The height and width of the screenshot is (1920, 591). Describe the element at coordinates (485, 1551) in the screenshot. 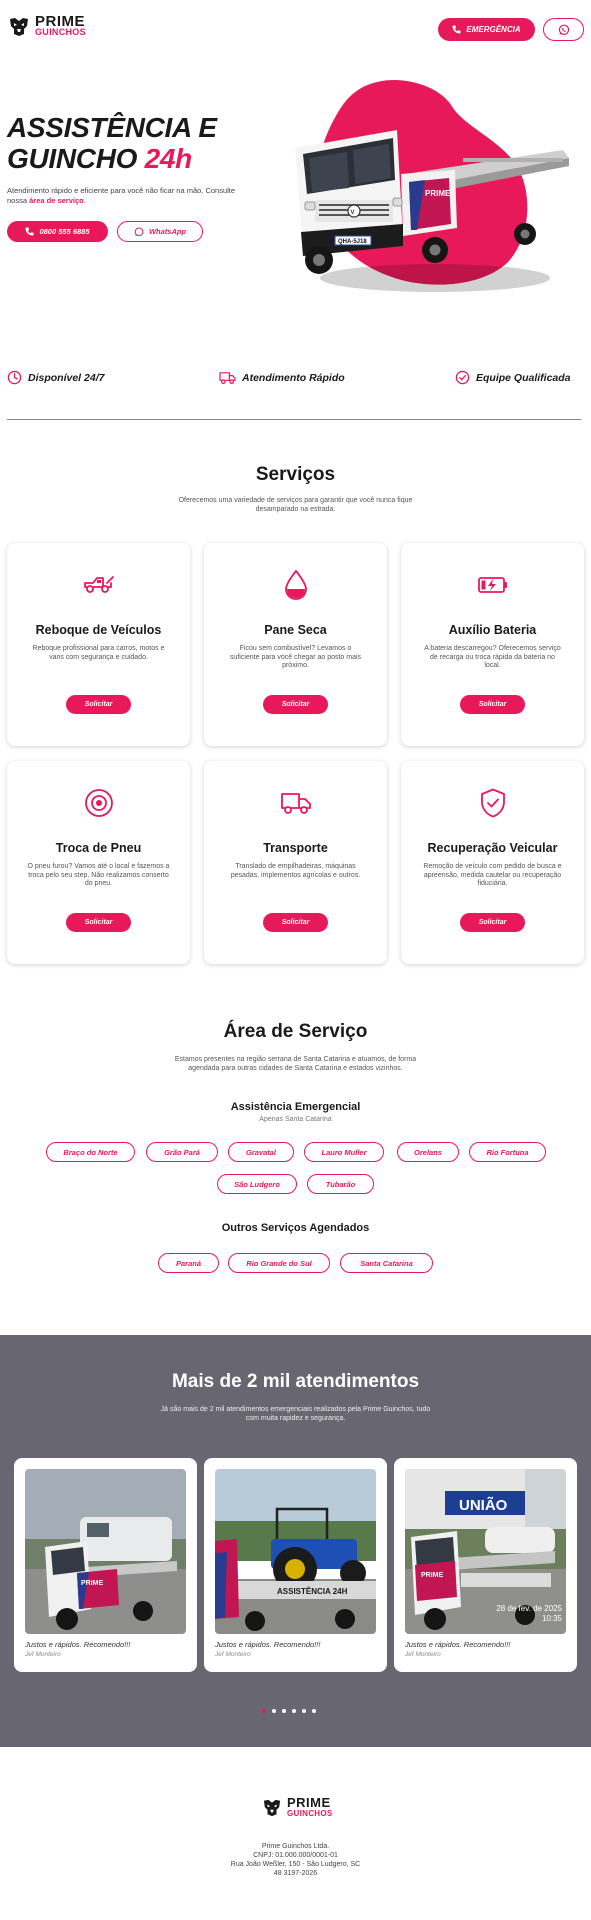

I see `photo-car-tow: UNIÃO PRIME 28 de fev. de 2025 10:35` at that location.